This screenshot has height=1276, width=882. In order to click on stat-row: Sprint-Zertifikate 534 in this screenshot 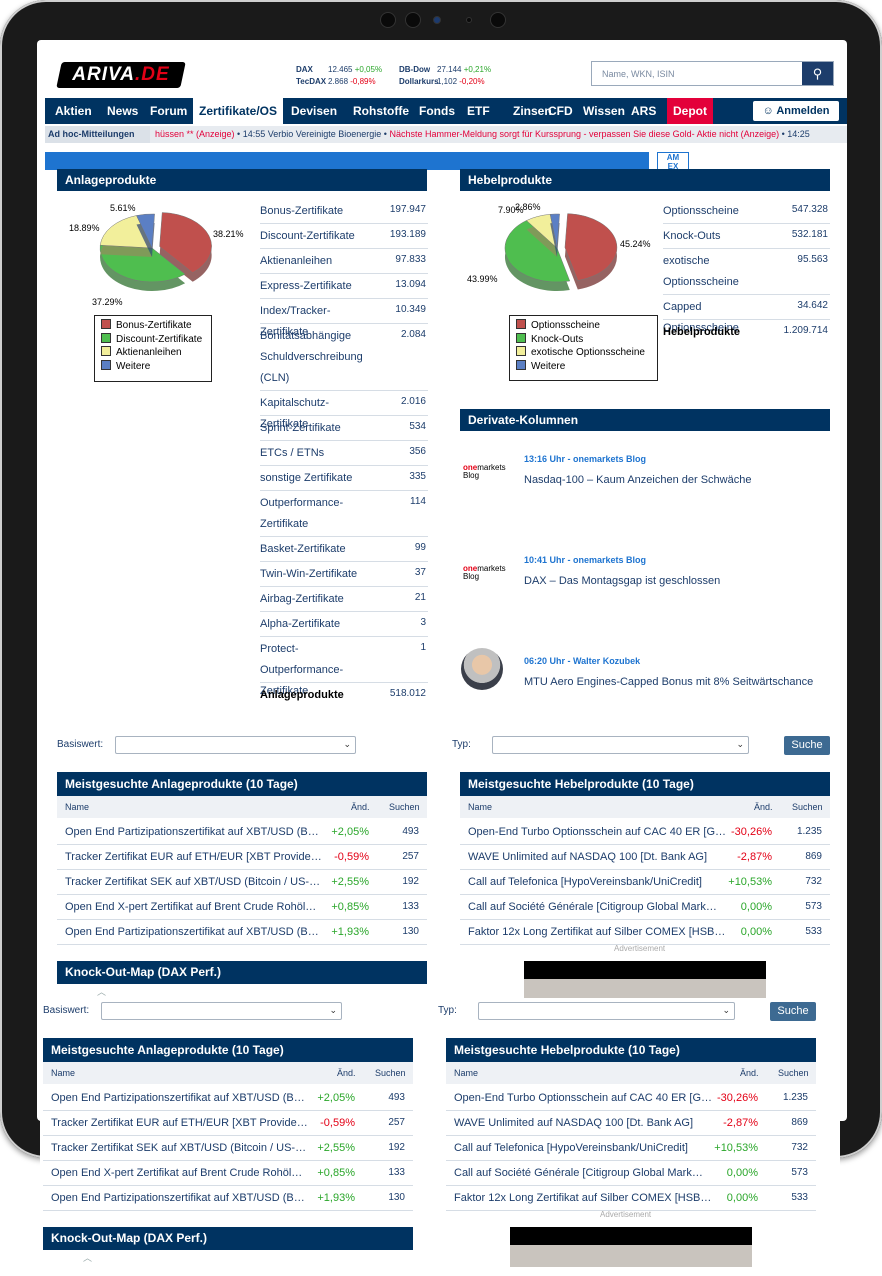, I will do `click(344, 428)`.